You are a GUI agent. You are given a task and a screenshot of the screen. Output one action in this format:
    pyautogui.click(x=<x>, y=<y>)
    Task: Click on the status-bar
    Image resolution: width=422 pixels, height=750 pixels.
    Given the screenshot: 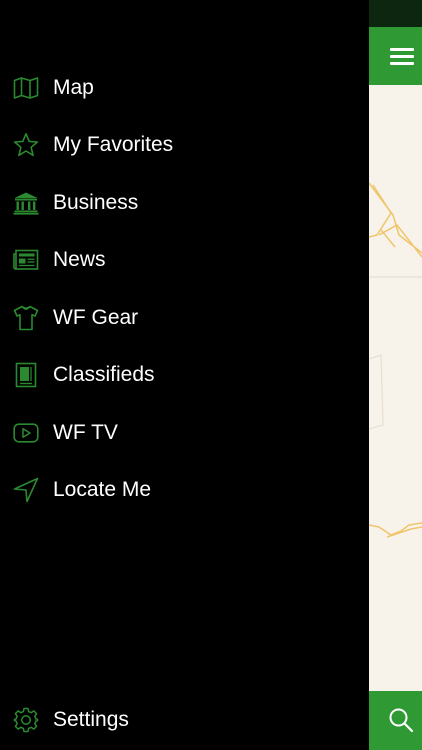 What is the action you would take?
    pyautogui.click(x=395, y=13)
    